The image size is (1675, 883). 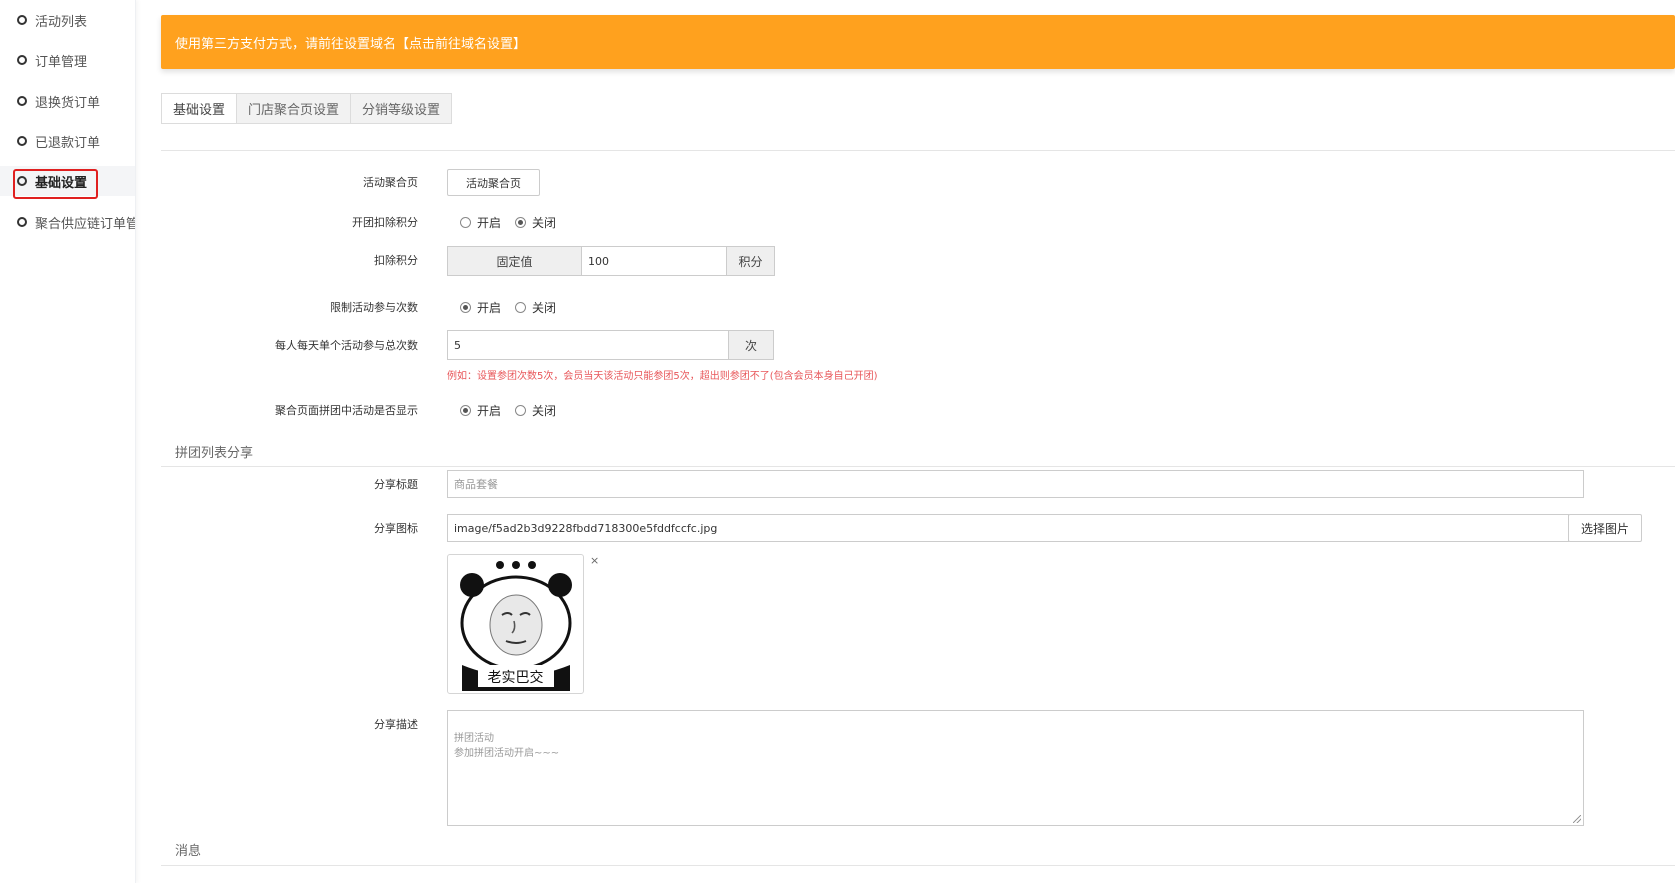 I want to click on sidebar-item-basic-settings: 基础设置, so click(x=67, y=182).